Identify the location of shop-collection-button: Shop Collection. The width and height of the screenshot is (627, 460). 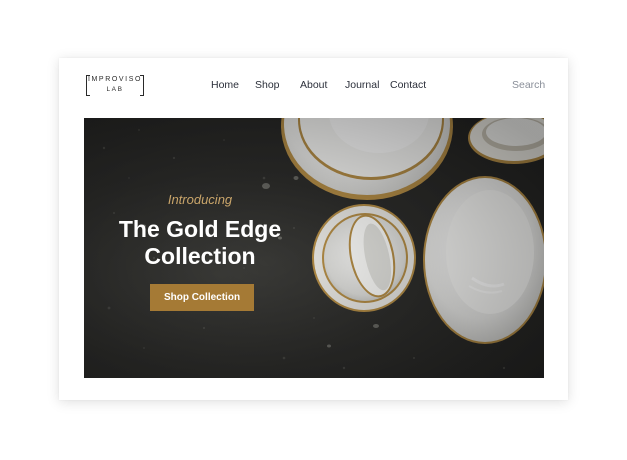
(202, 297).